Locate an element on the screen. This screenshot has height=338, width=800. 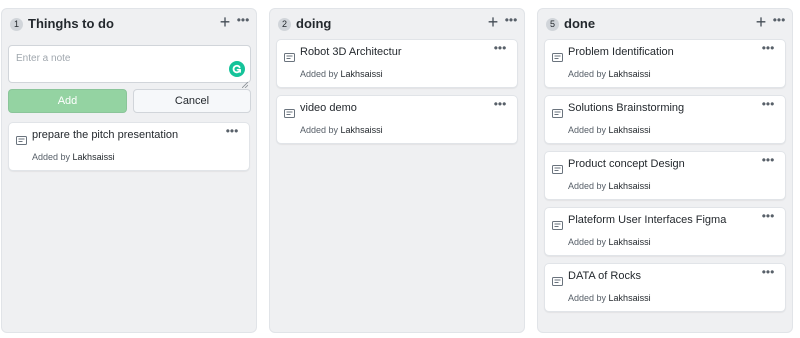
column-header: 1 Thinghs to do + ••• is located at coordinates (129, 23).